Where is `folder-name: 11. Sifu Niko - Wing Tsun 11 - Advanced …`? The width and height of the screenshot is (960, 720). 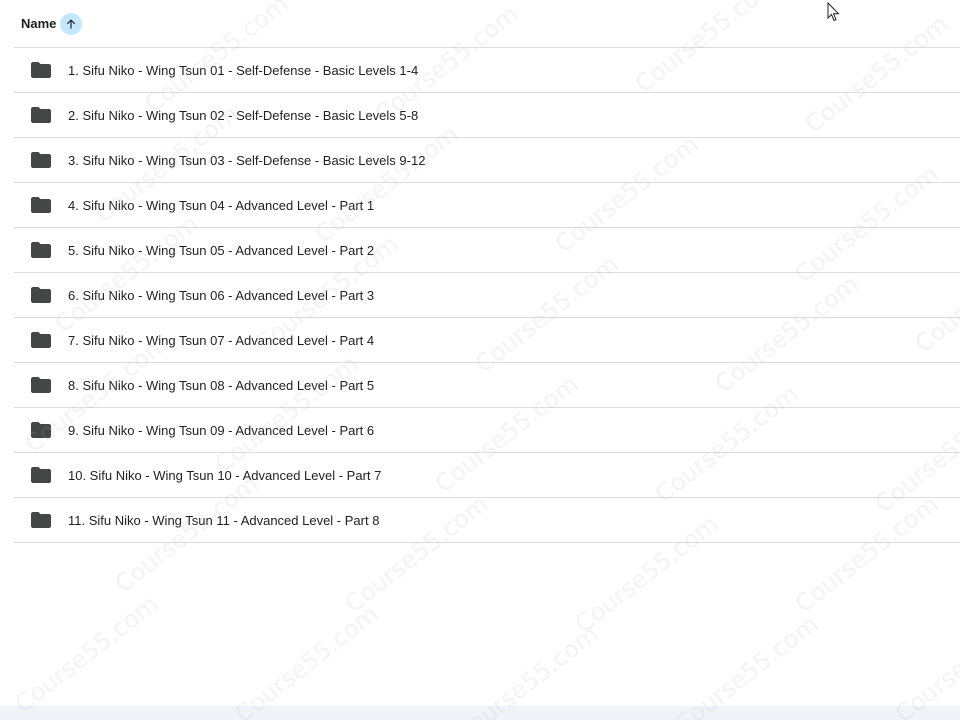
folder-name: 11. Sifu Niko - Wing Tsun 11 - Advanced … is located at coordinates (224, 520).